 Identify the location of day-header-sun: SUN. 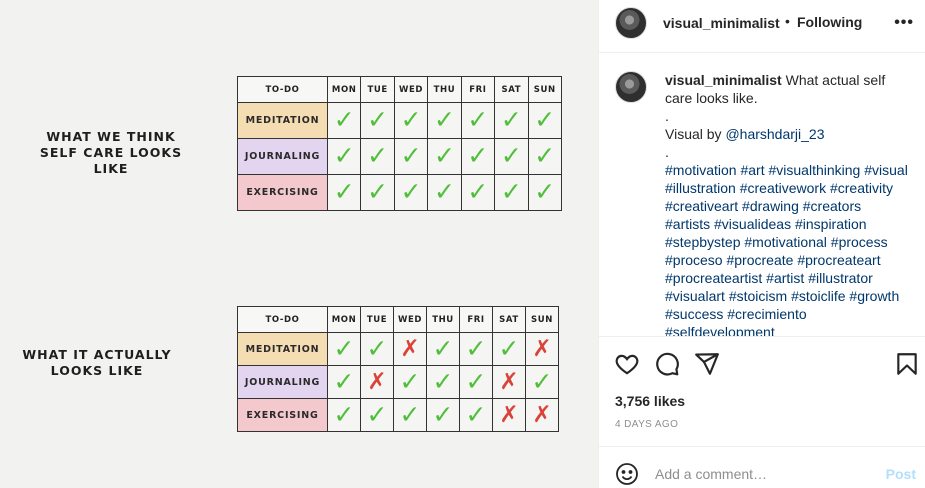
(545, 89).